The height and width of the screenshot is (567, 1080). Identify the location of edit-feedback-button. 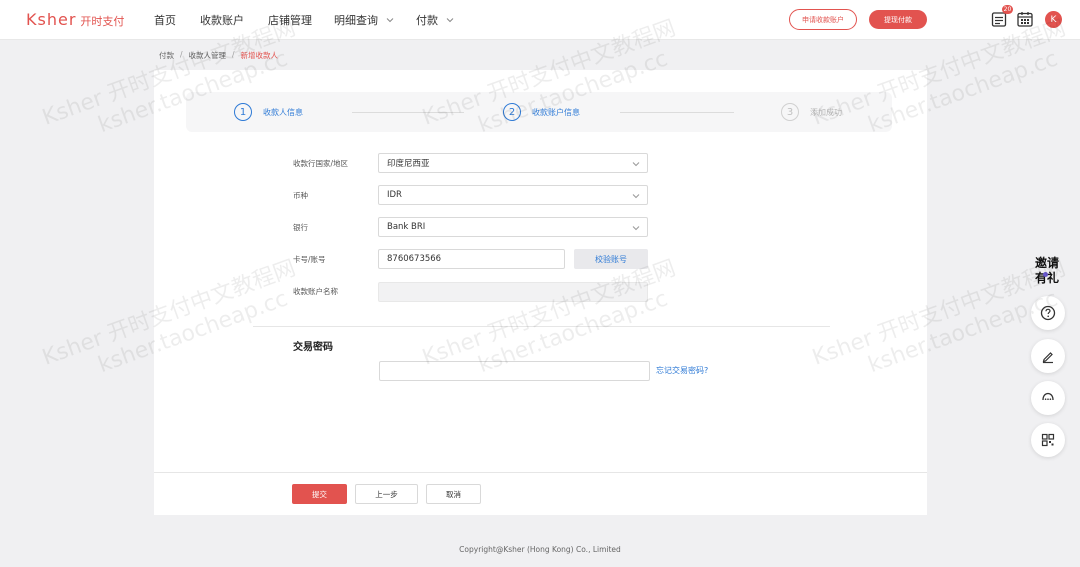
(1048, 356).